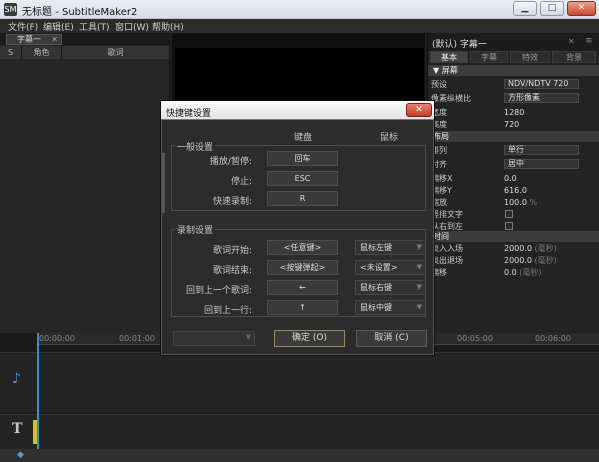  I want to click on close-icon: ✕, so click(54, 39).